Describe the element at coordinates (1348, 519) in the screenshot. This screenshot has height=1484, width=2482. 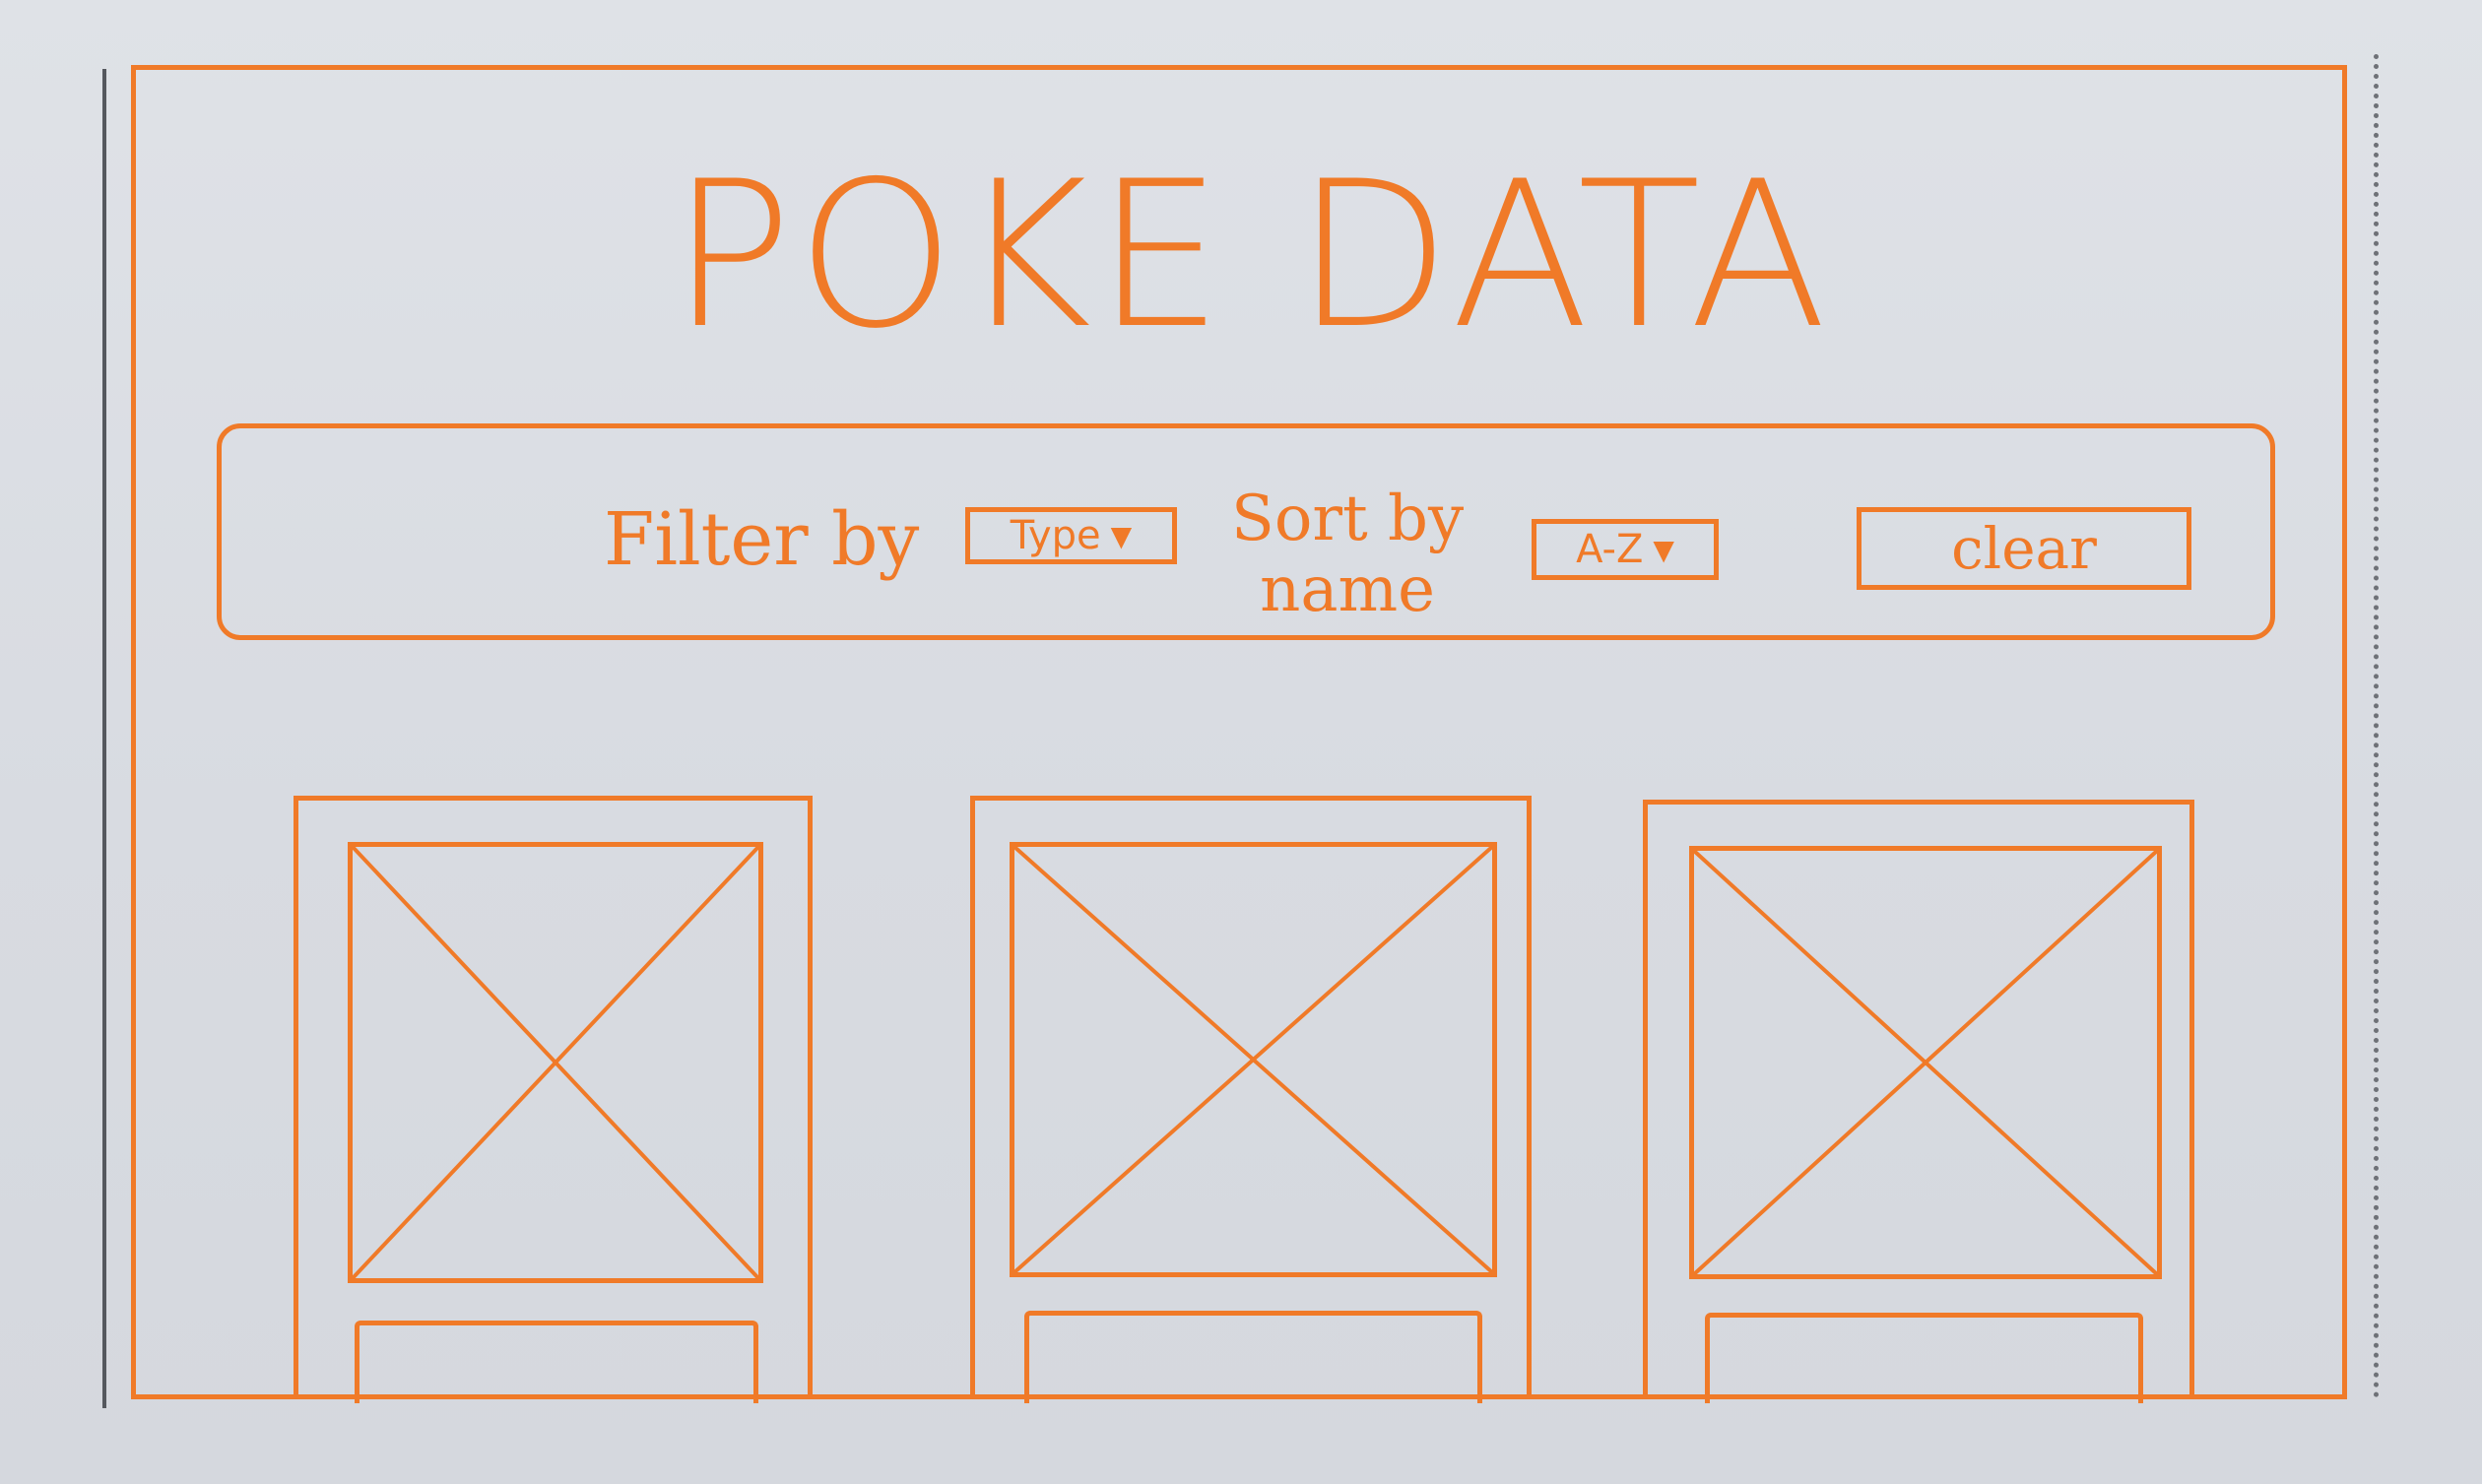
I see `sort-label-line-1: Sort by` at that location.